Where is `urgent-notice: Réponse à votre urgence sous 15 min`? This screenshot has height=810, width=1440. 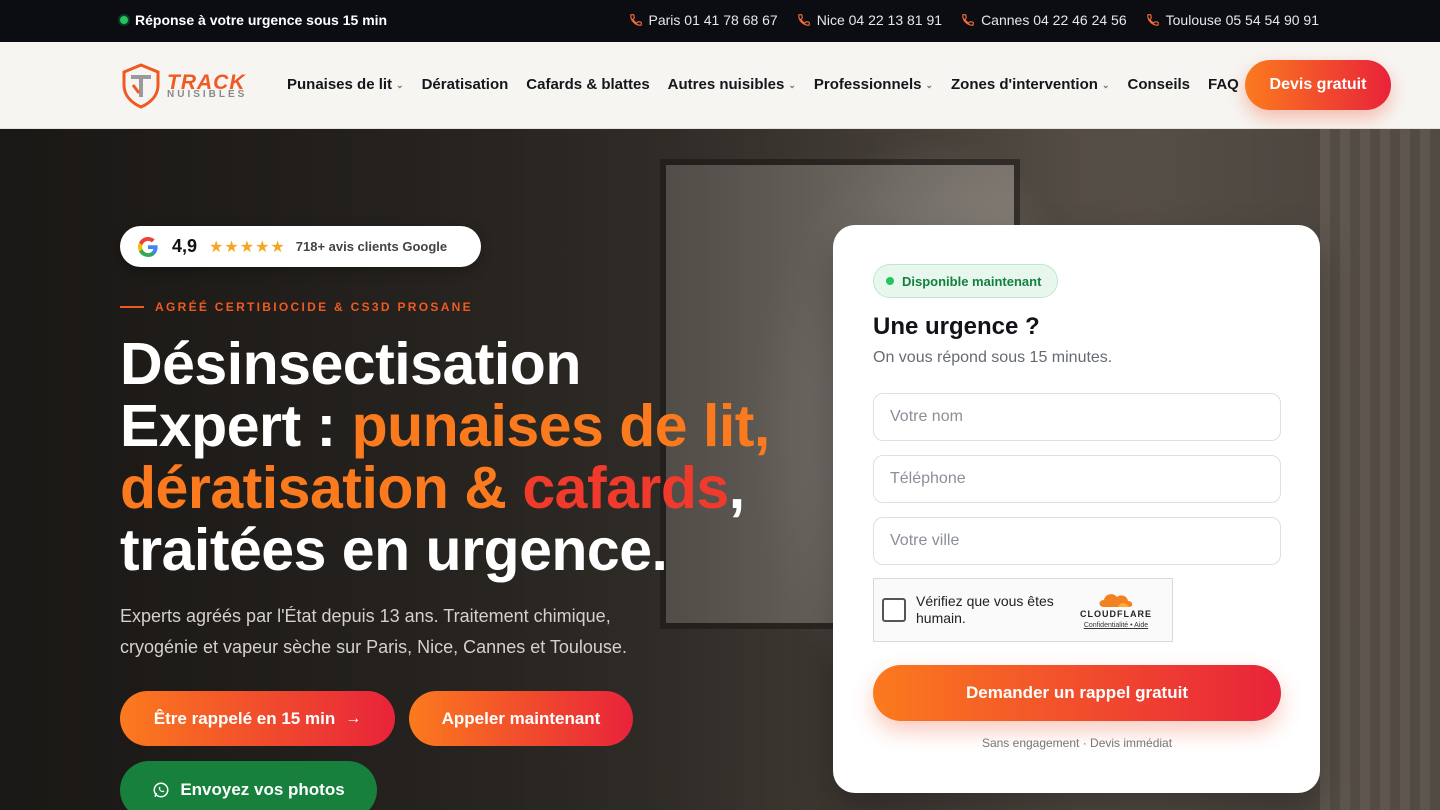
urgent-notice: Réponse à votre urgence sous 15 min is located at coordinates (253, 20).